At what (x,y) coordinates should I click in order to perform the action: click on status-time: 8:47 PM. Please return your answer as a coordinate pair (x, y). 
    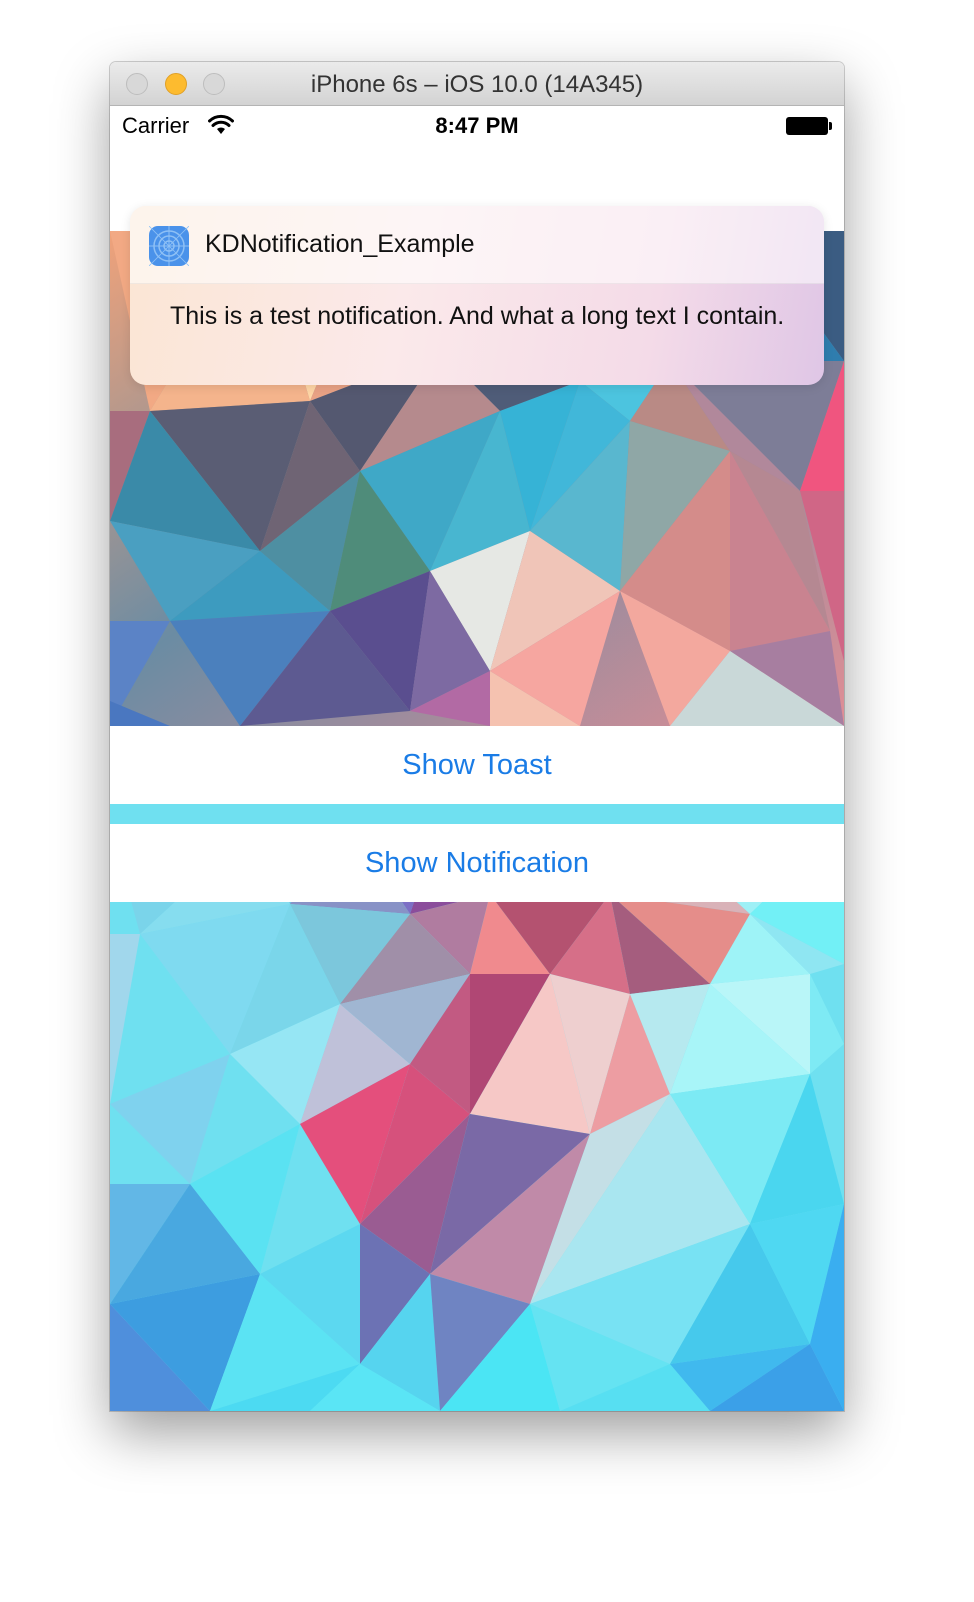
    Looking at the image, I should click on (477, 125).